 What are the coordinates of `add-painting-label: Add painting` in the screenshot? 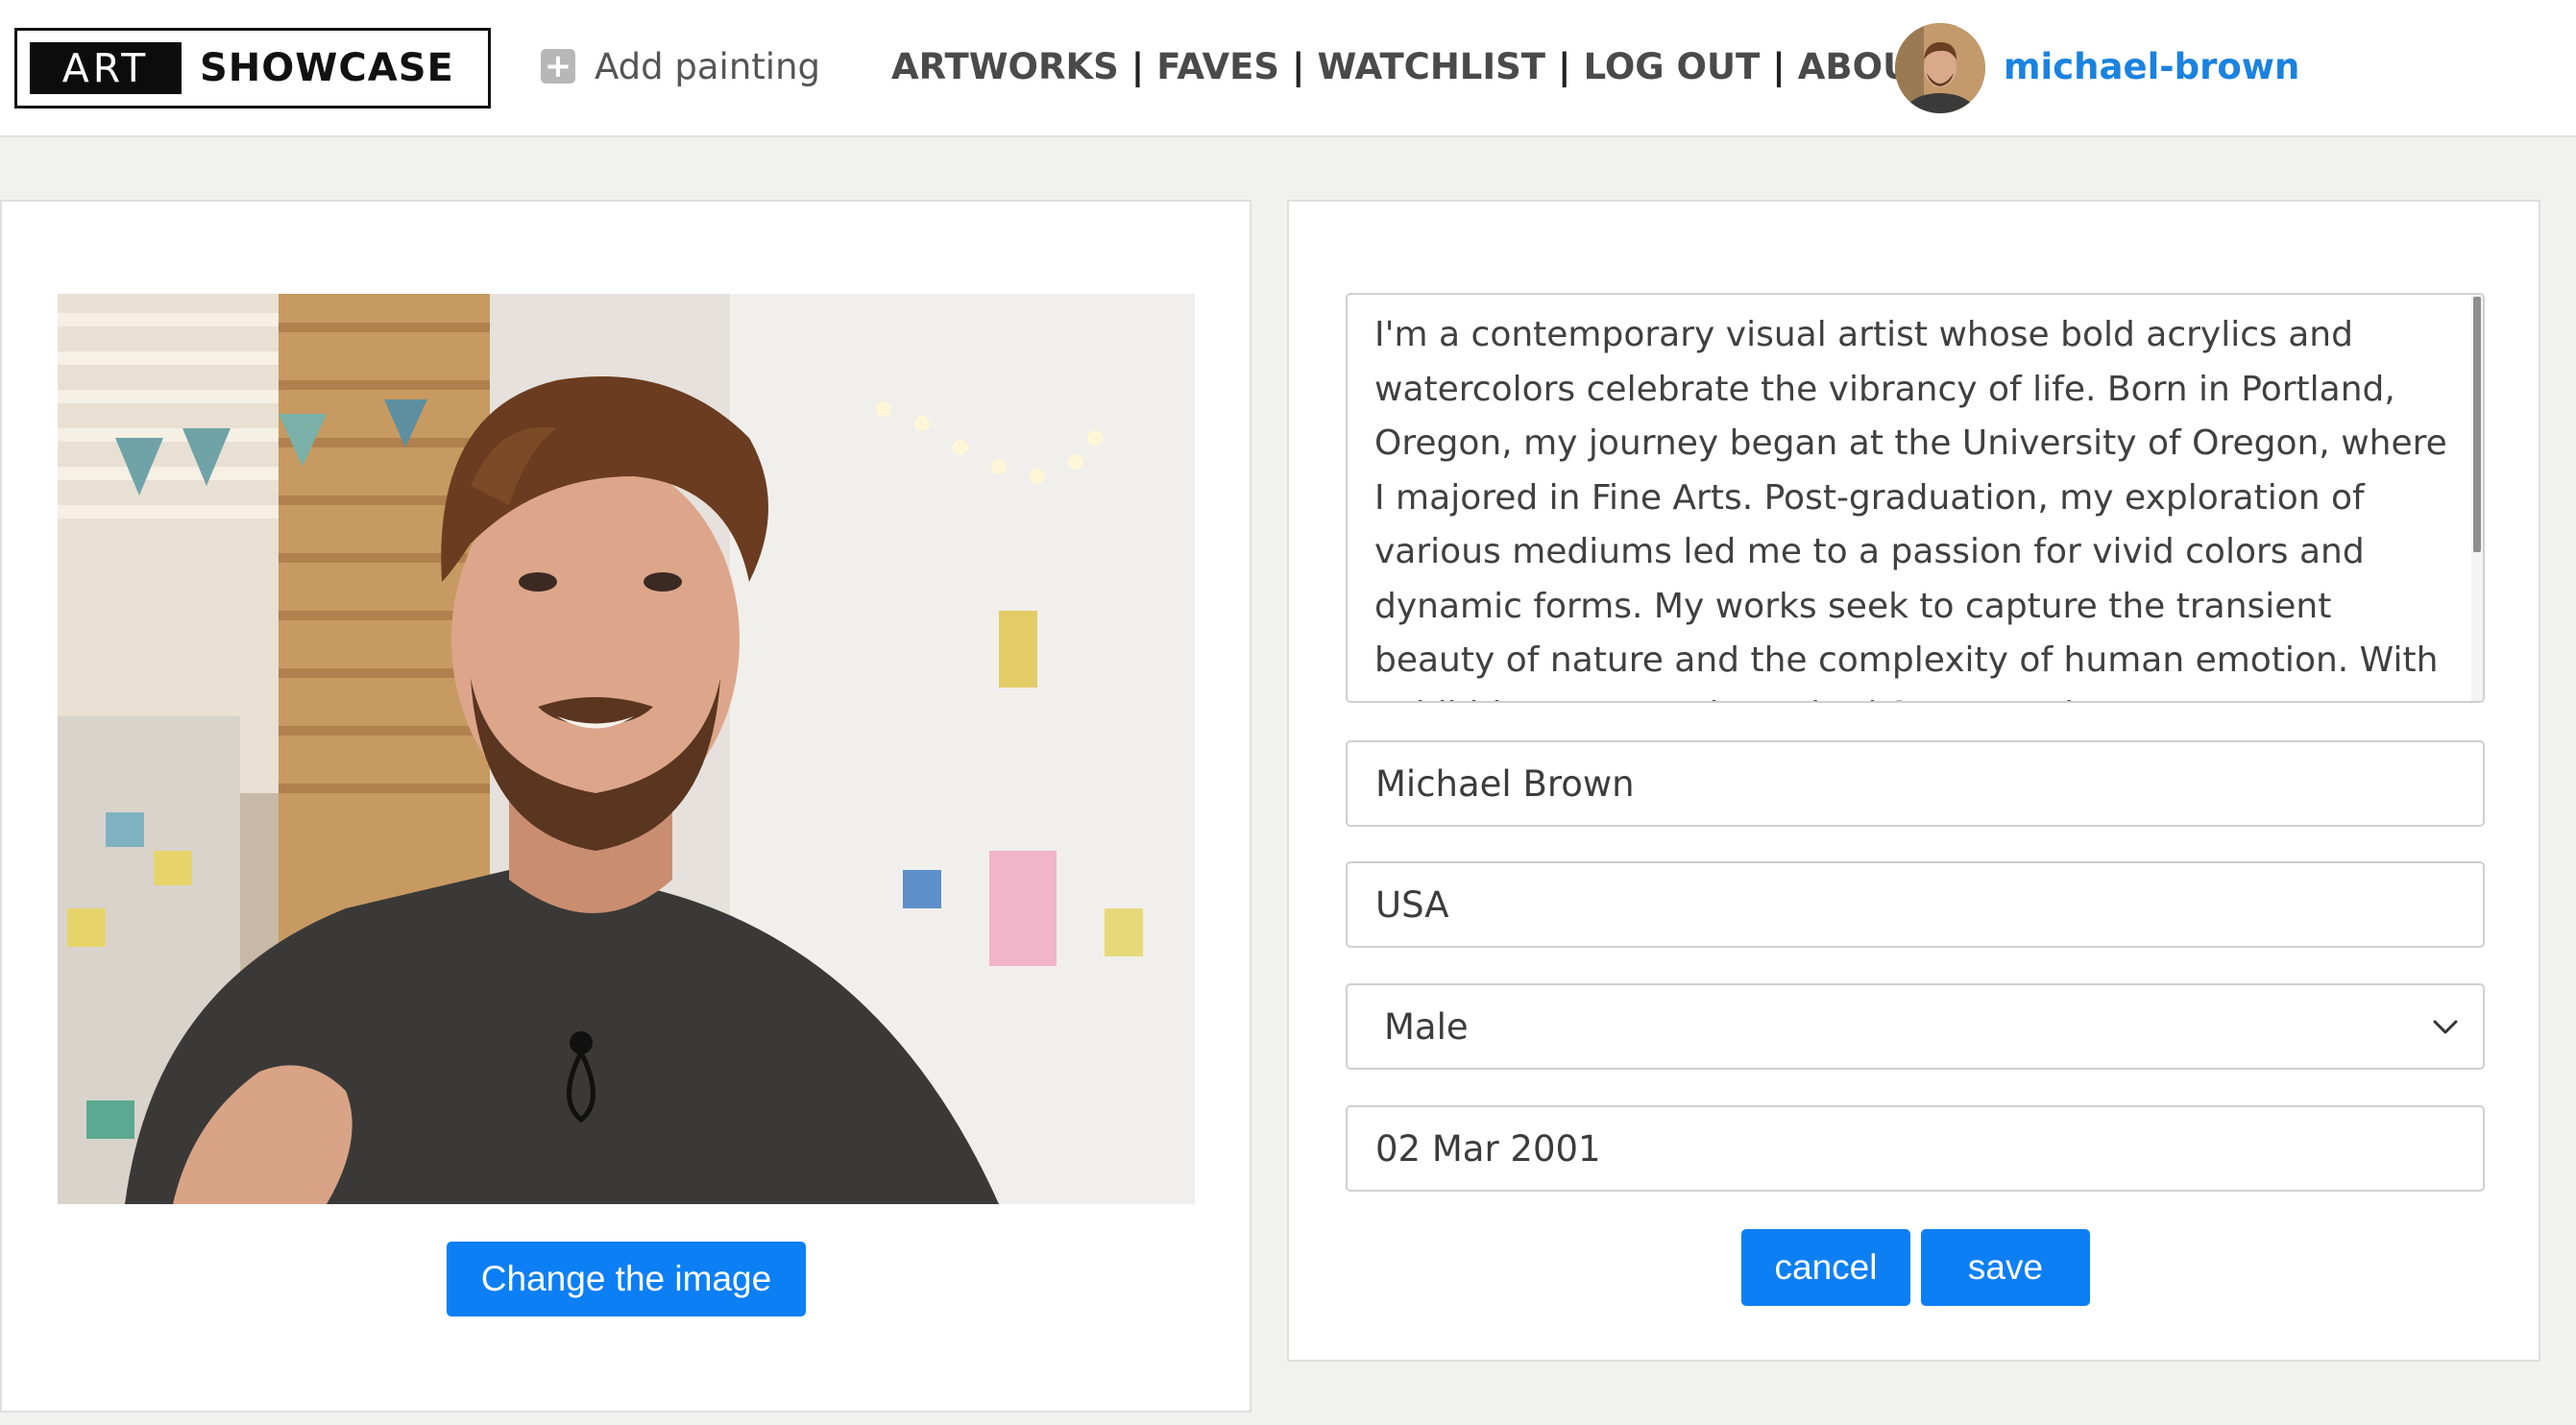 It's located at (708, 66).